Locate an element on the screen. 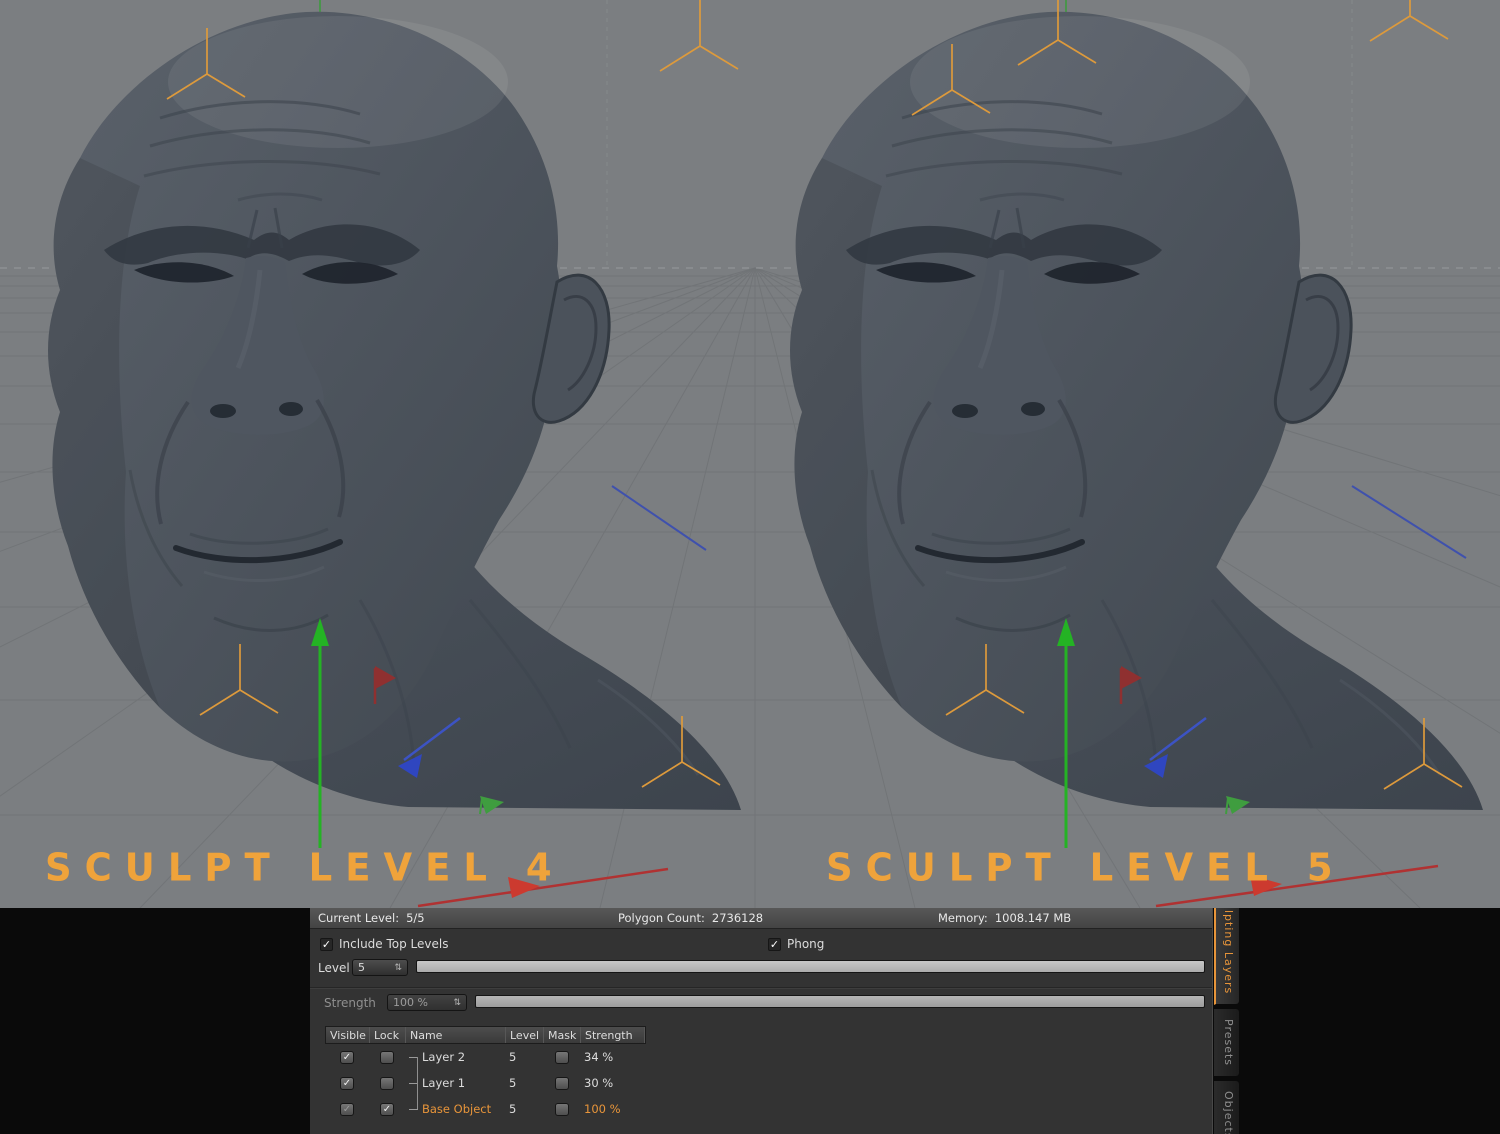 Image resolution: width=1500 pixels, height=1134 pixels. strength-slider is located at coordinates (840, 1001).